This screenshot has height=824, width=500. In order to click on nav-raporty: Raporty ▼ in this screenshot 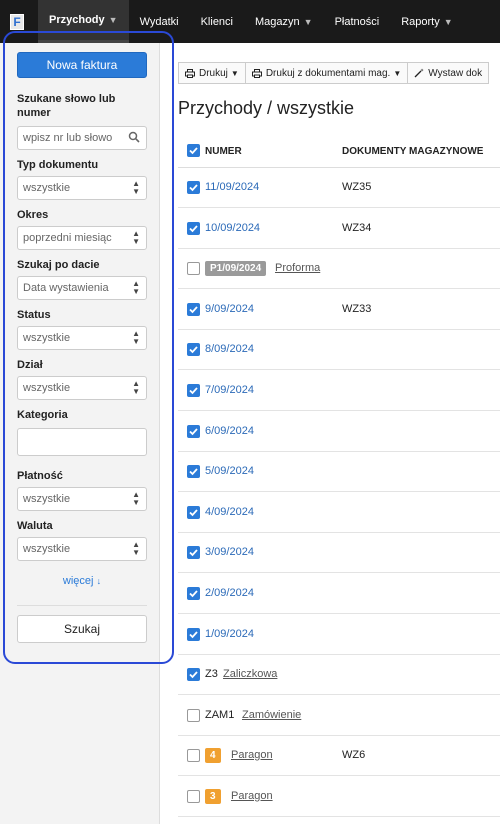, I will do `click(426, 21)`.